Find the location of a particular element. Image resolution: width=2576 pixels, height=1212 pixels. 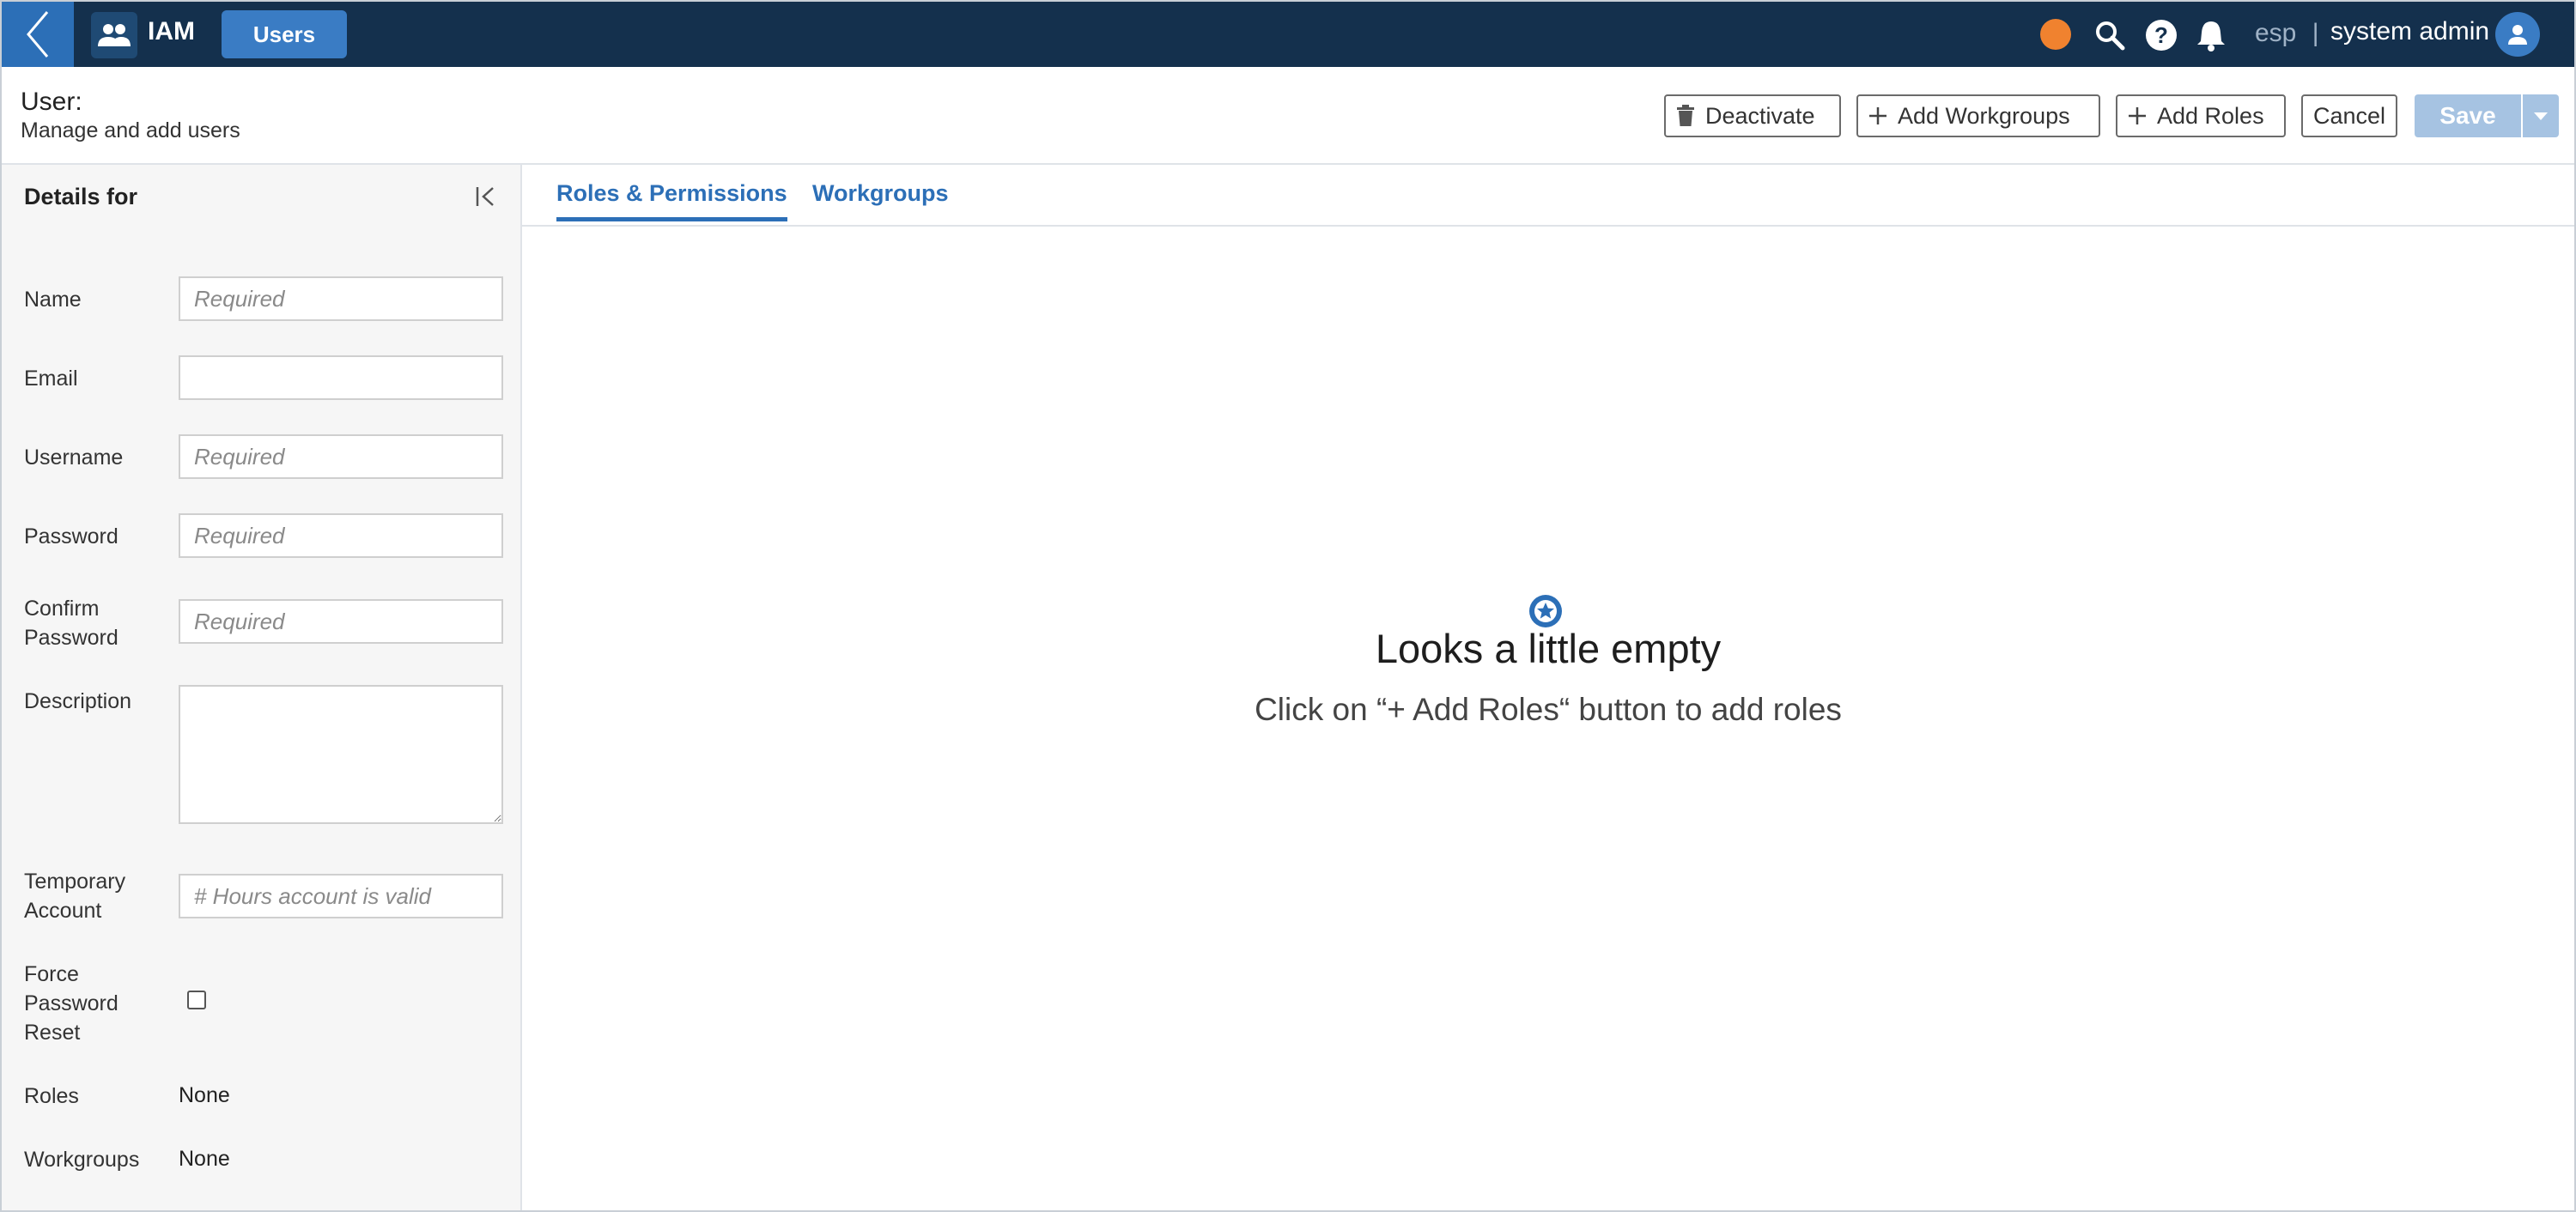

tab-workgroups: Workgroups is located at coordinates (881, 198).